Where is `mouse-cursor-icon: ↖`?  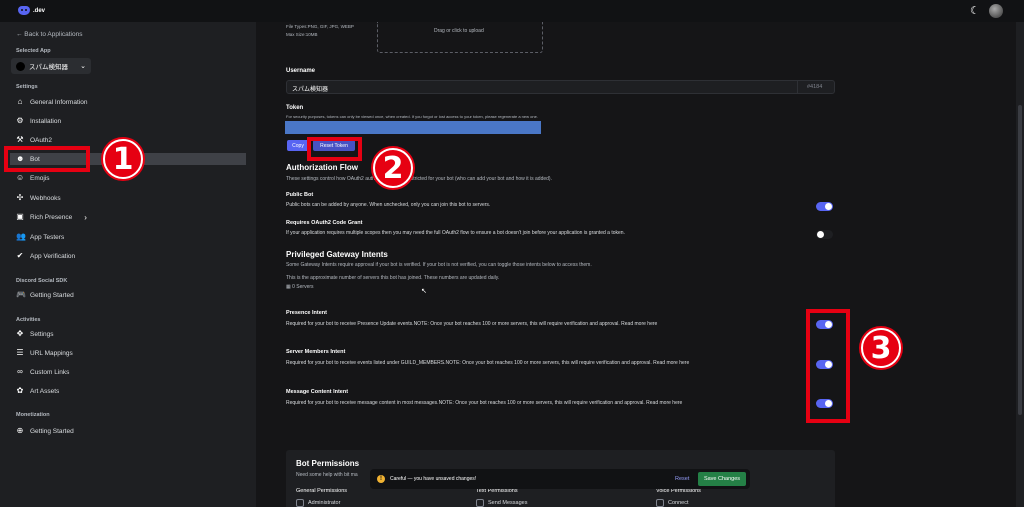 mouse-cursor-icon: ↖ is located at coordinates (424, 291).